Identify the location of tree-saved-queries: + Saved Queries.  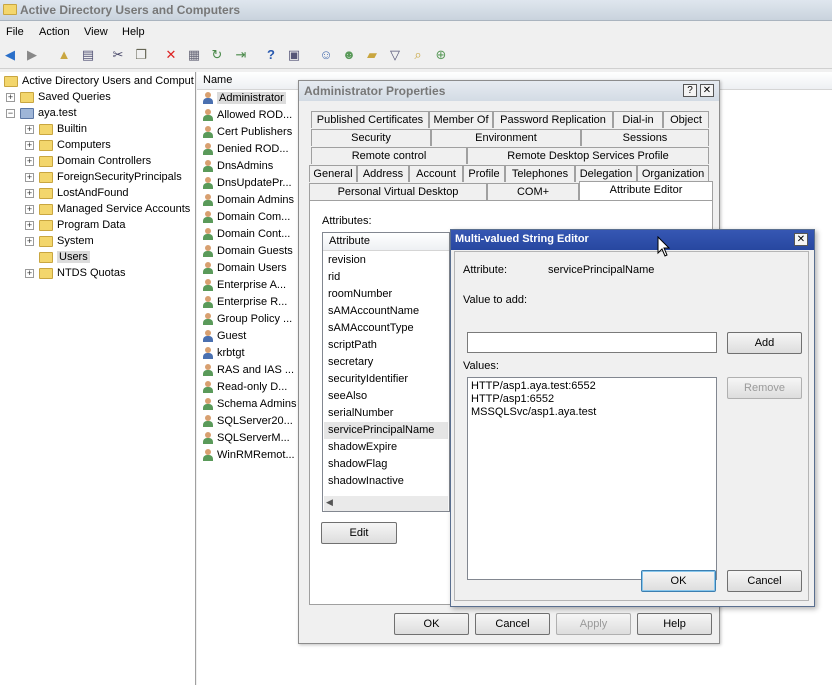
(58, 97).